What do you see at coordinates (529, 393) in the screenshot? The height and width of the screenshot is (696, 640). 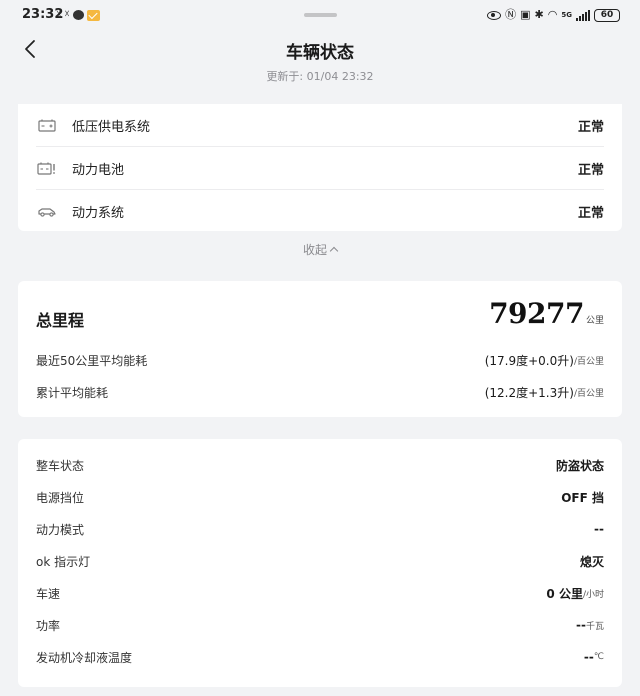 I see `consumption-value: (12.2度+1.3升)` at bounding box center [529, 393].